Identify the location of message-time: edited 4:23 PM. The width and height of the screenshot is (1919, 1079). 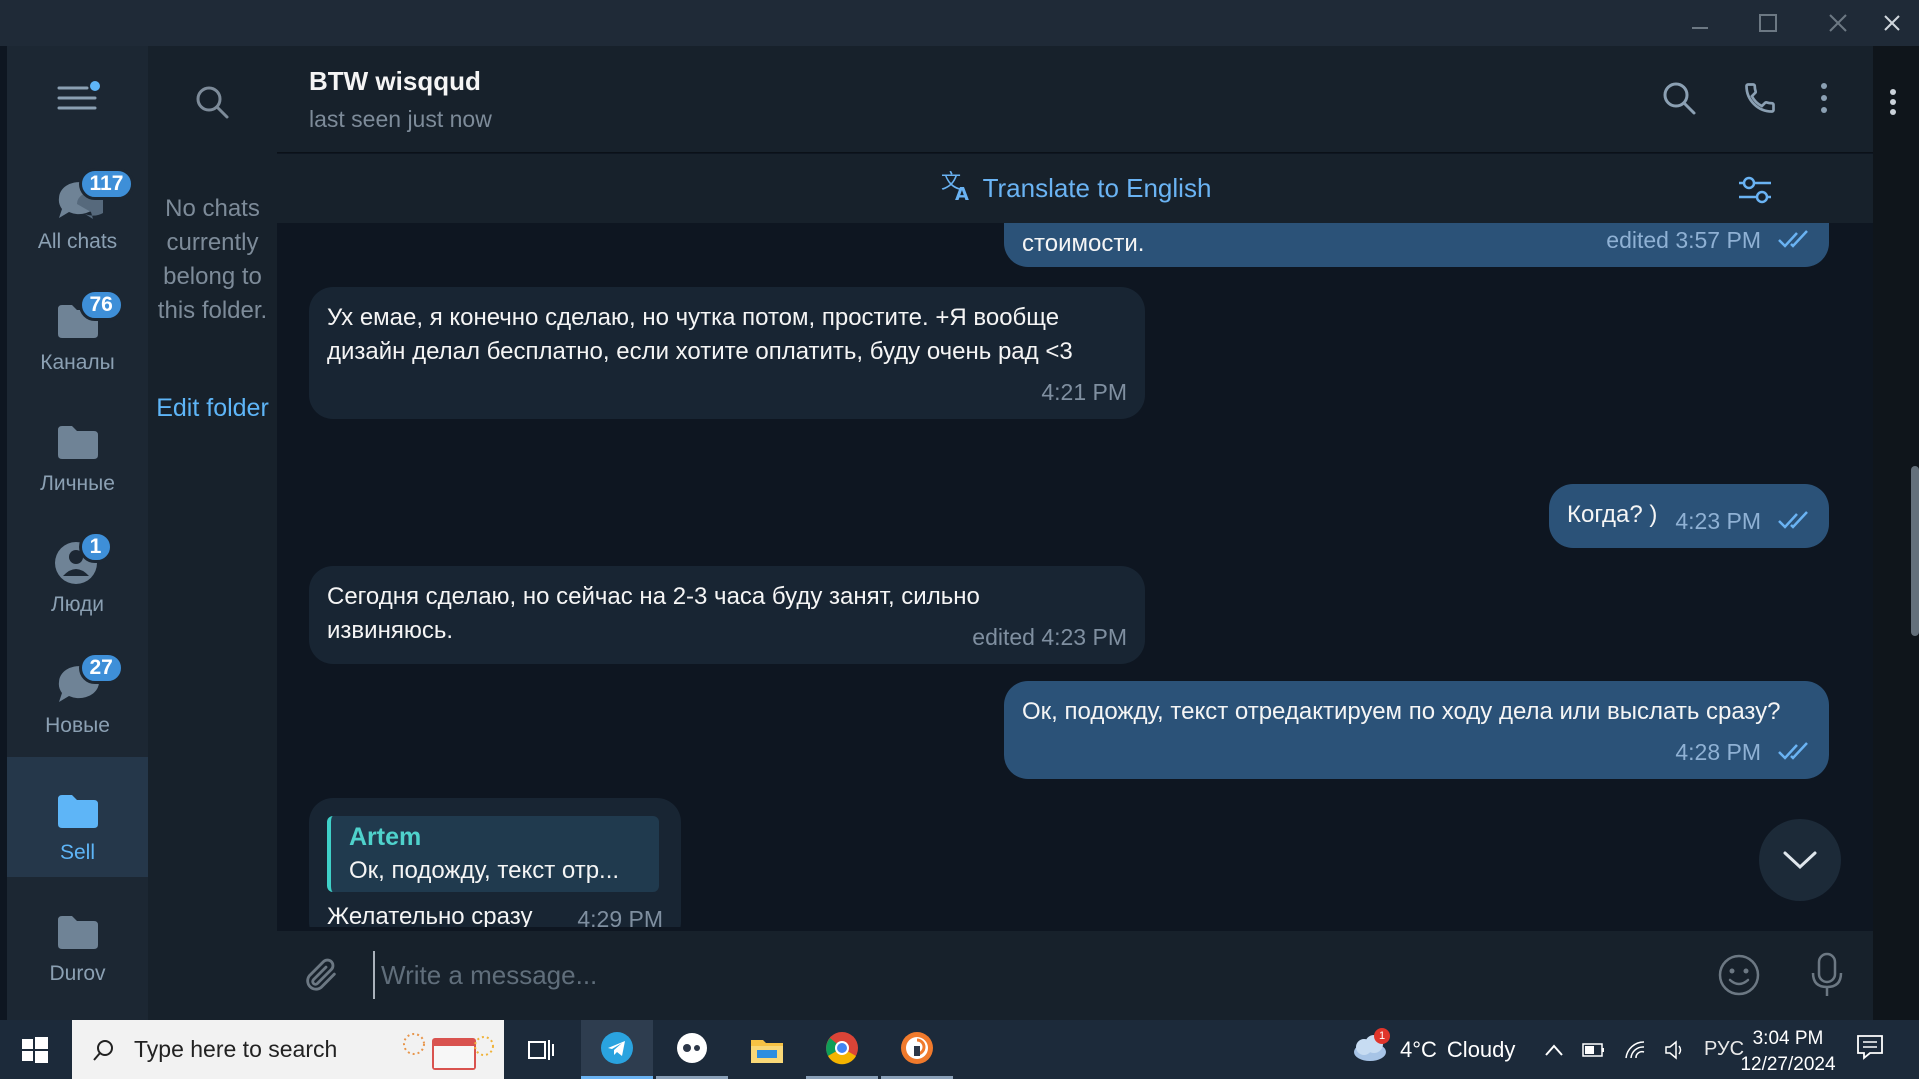
(1049, 637).